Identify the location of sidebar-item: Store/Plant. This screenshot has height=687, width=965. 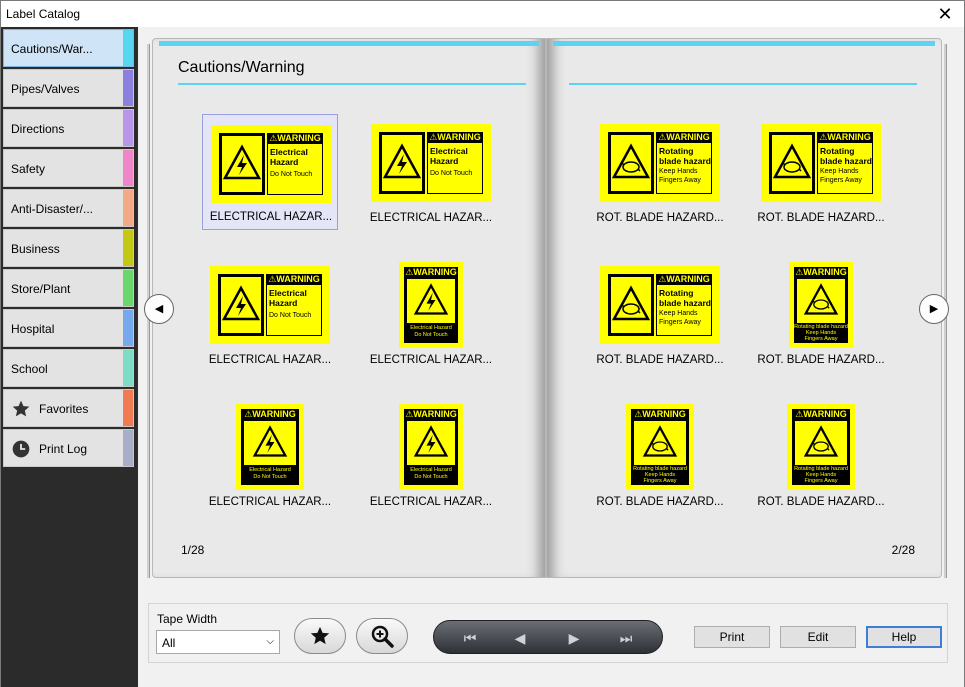
(68, 288).